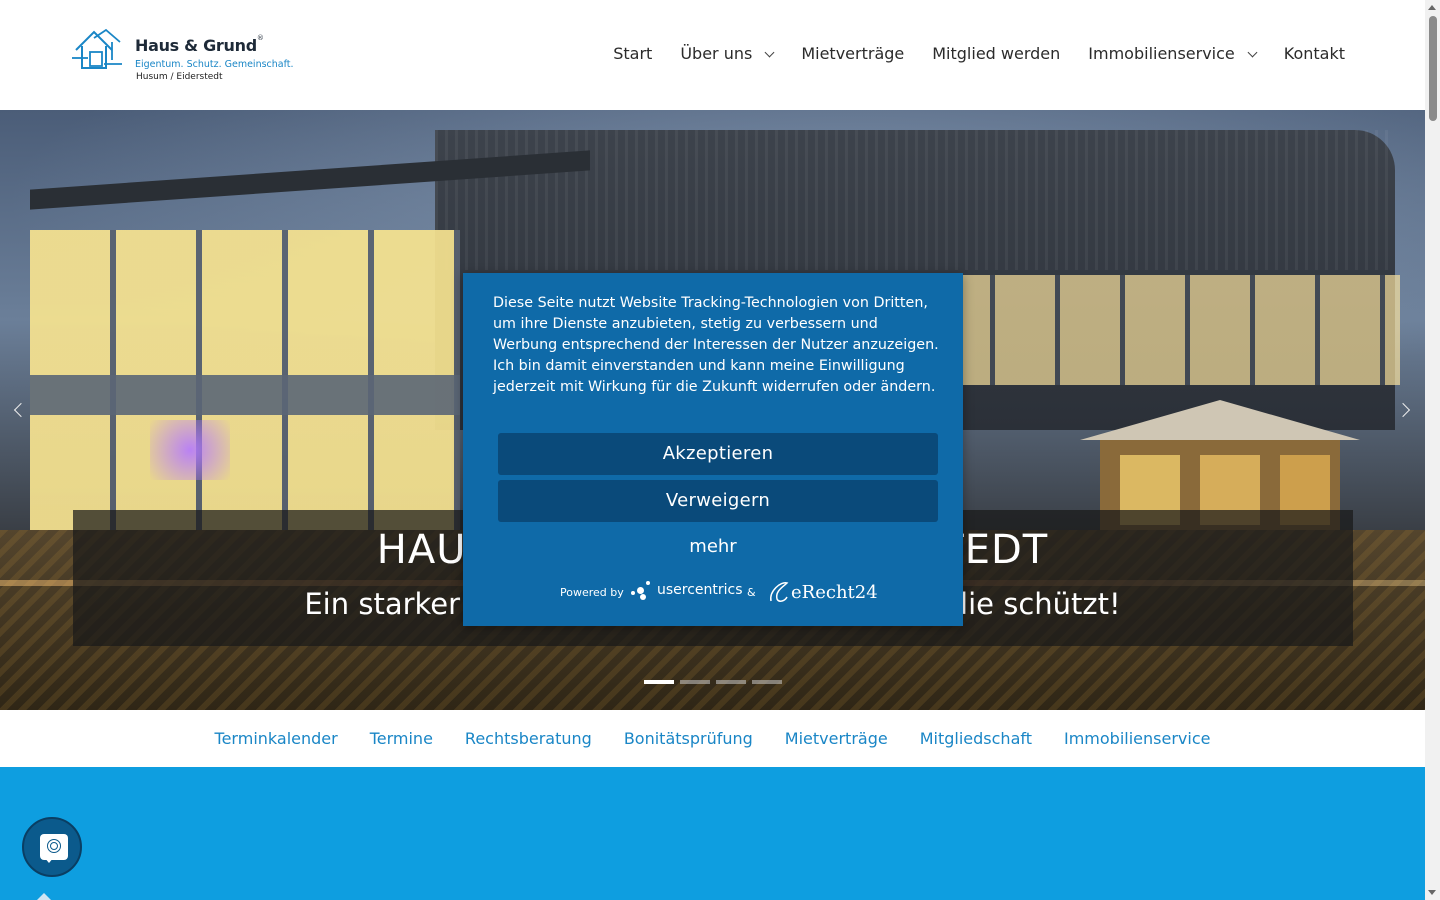 The width and height of the screenshot is (1440, 900). What do you see at coordinates (528, 738) in the screenshot?
I see `quick-link-rechtsberatung: Rechtsberatung` at bounding box center [528, 738].